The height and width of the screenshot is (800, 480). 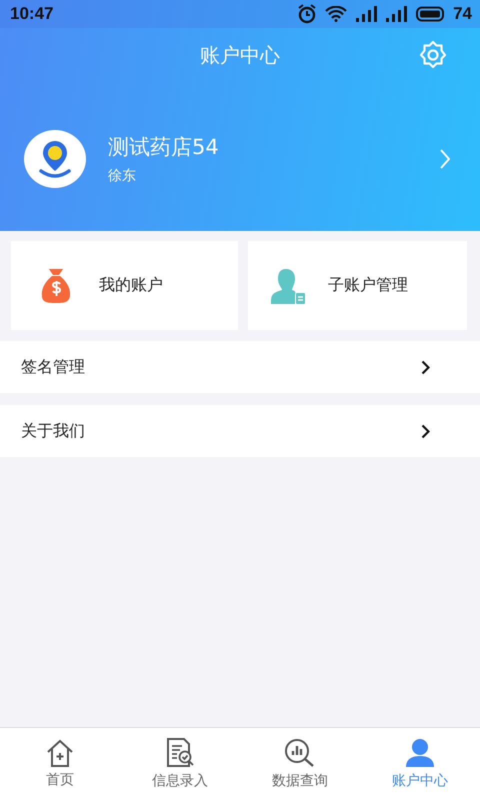 I want to click on tab: 首页, so click(x=60, y=764).